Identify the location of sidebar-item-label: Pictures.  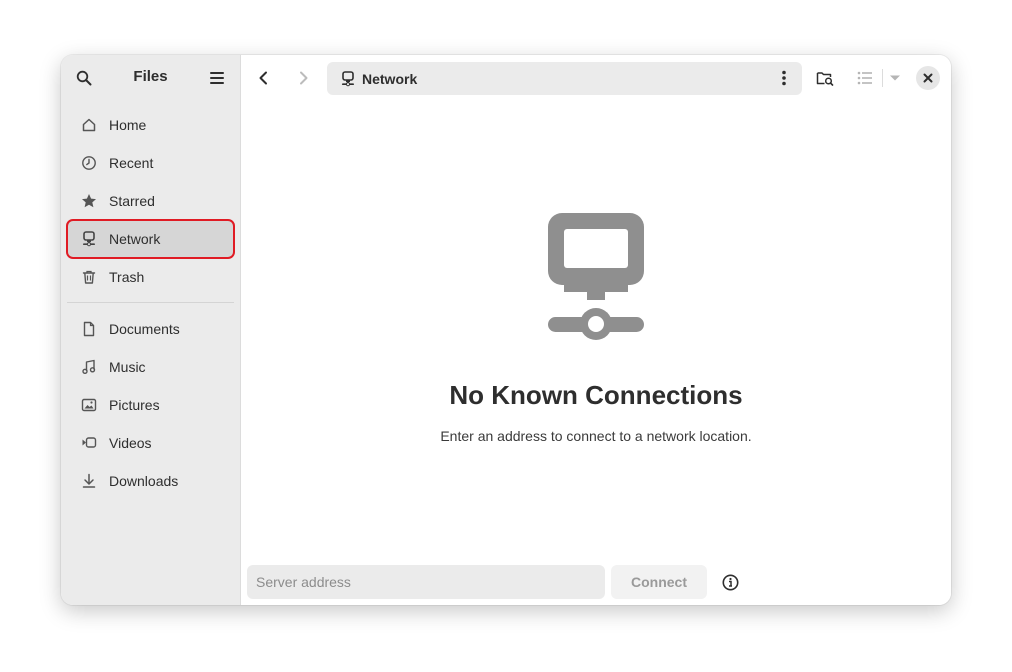
(134, 405).